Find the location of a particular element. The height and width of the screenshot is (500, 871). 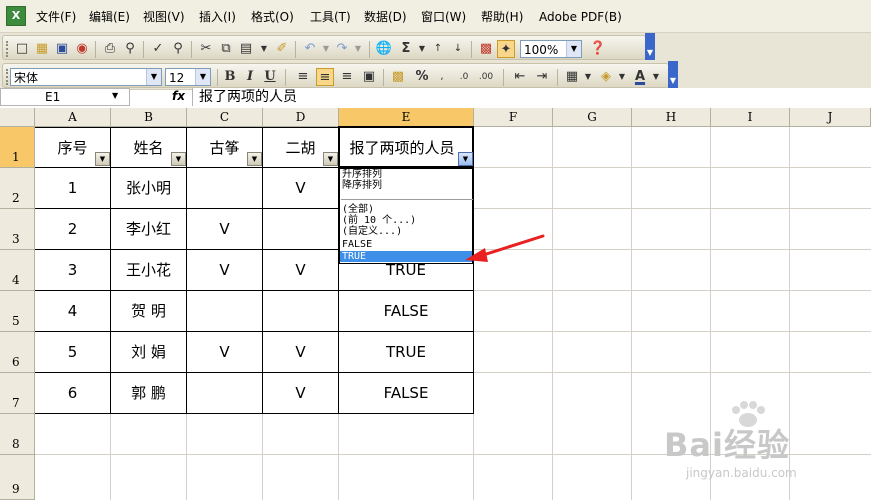

borders-dropdown-icon: ▼ is located at coordinates (588, 77).